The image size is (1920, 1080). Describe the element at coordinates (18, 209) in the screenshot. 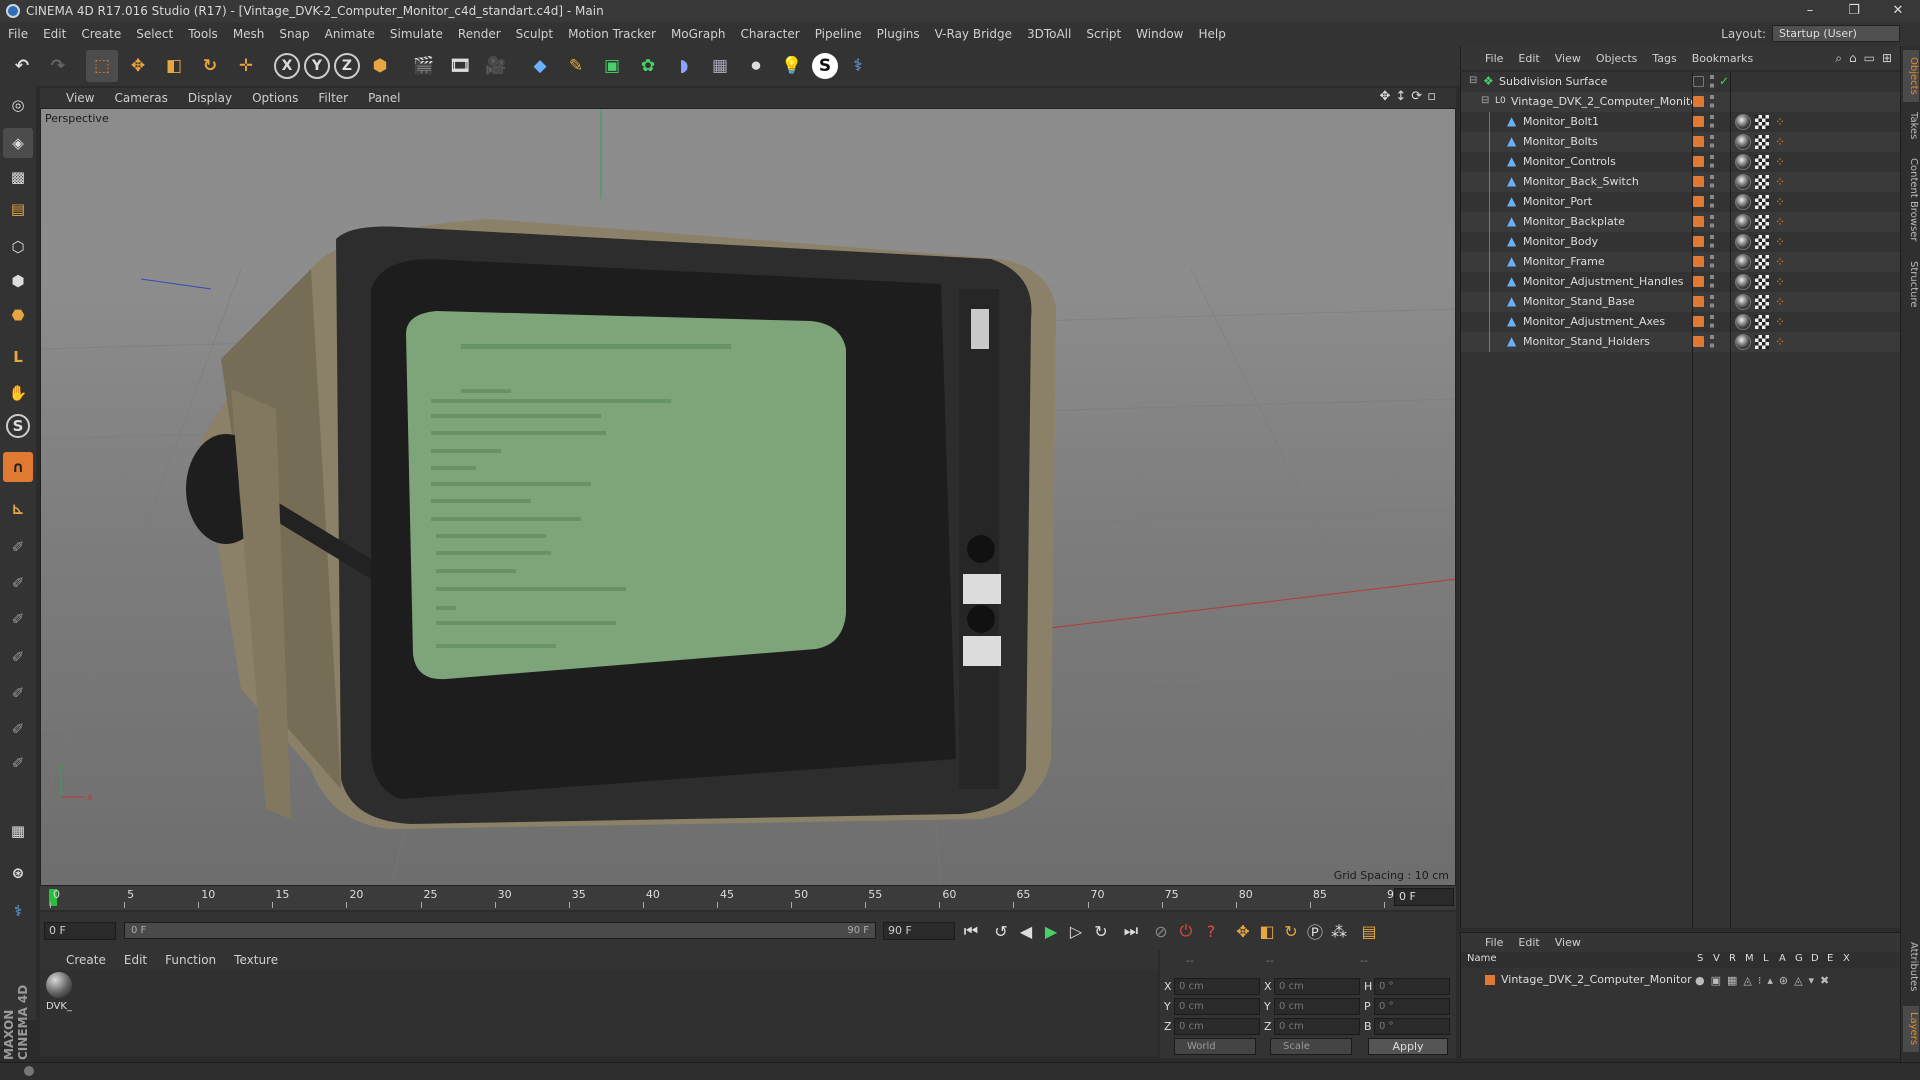

I see `workplane-mode-icon: ▤` at that location.